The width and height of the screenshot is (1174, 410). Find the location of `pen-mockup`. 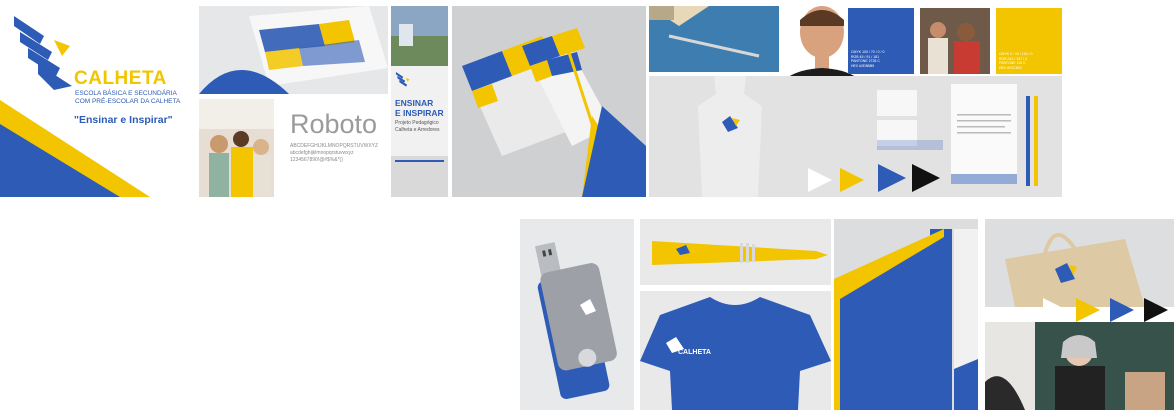

pen-mockup is located at coordinates (735, 252).